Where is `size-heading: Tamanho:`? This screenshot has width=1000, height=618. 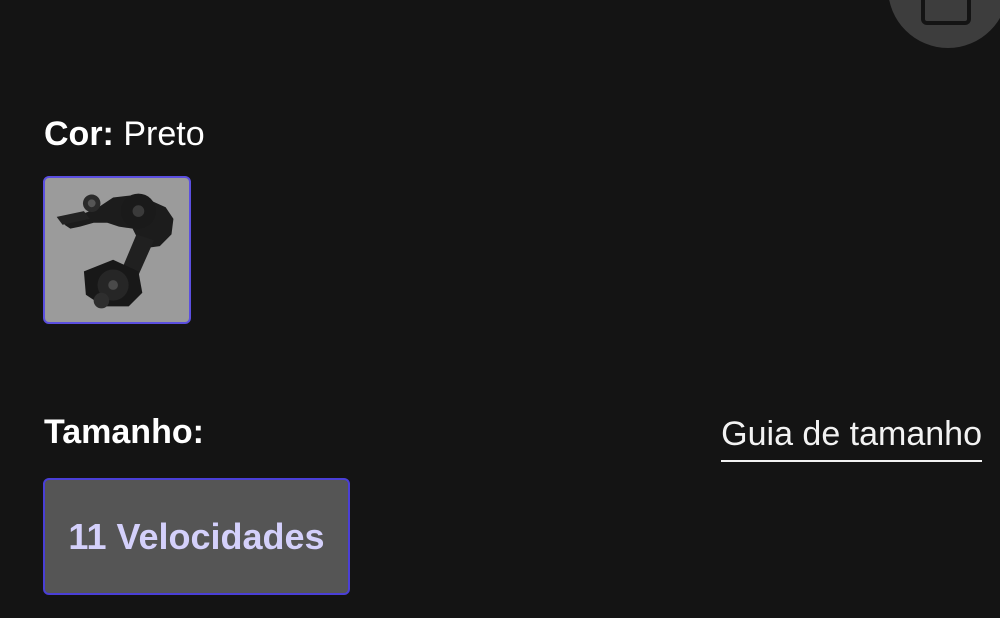
size-heading: Tamanho: is located at coordinates (124, 432).